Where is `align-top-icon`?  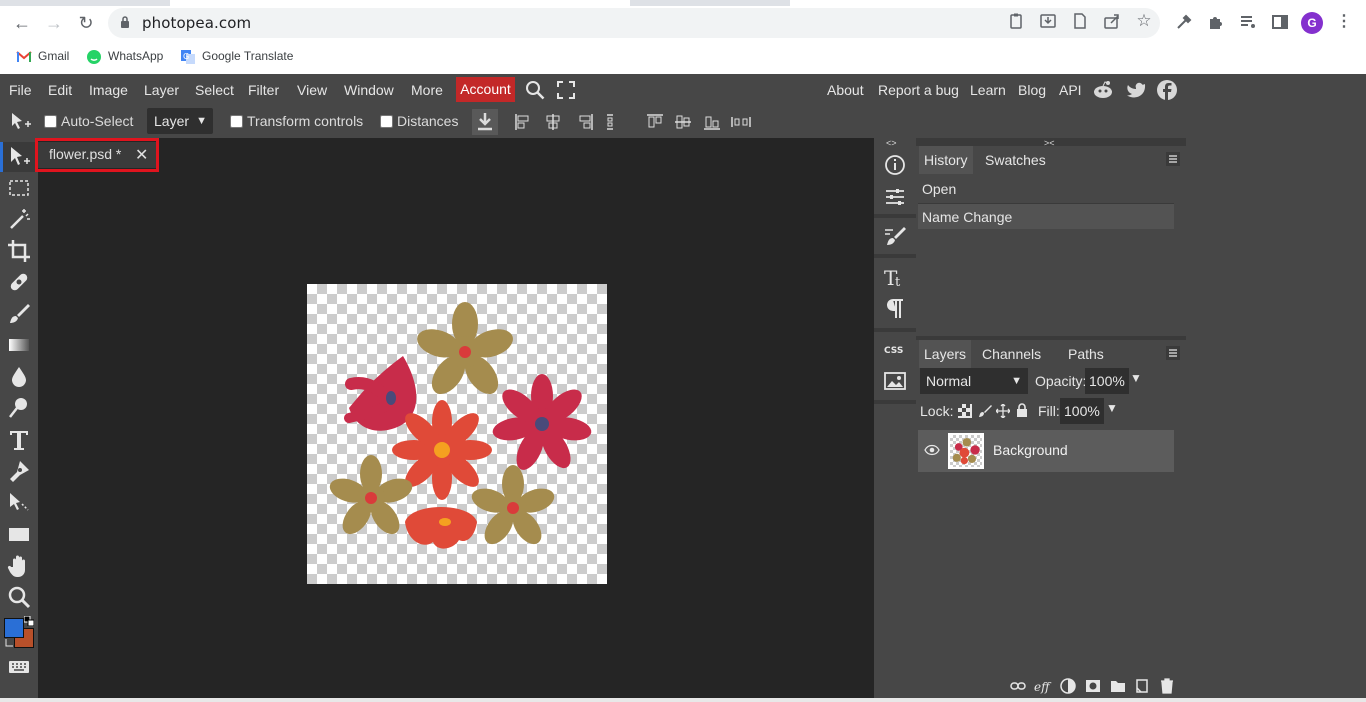
align-top-icon is located at coordinates (655, 122).